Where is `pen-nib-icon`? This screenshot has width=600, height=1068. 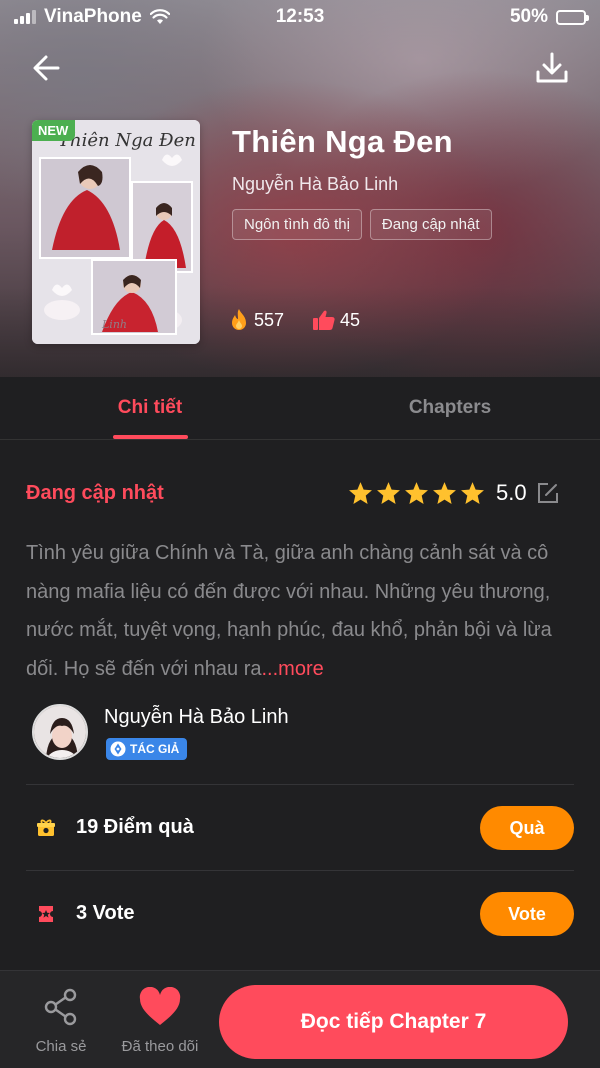 pen-nib-icon is located at coordinates (118, 749).